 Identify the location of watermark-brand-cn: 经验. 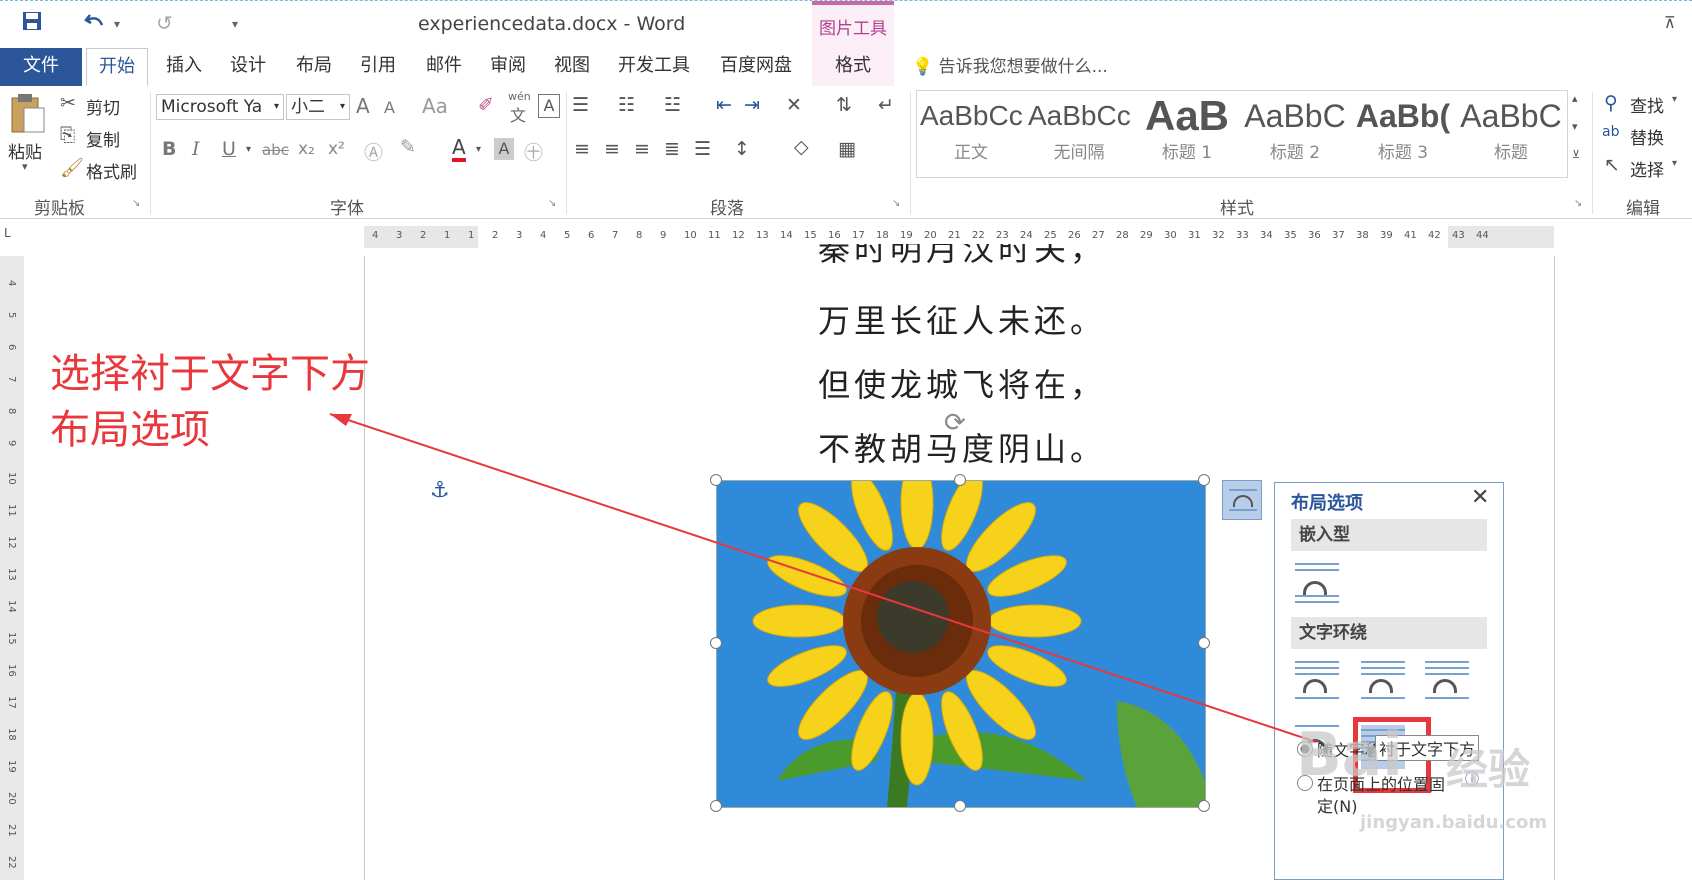
(1488, 769).